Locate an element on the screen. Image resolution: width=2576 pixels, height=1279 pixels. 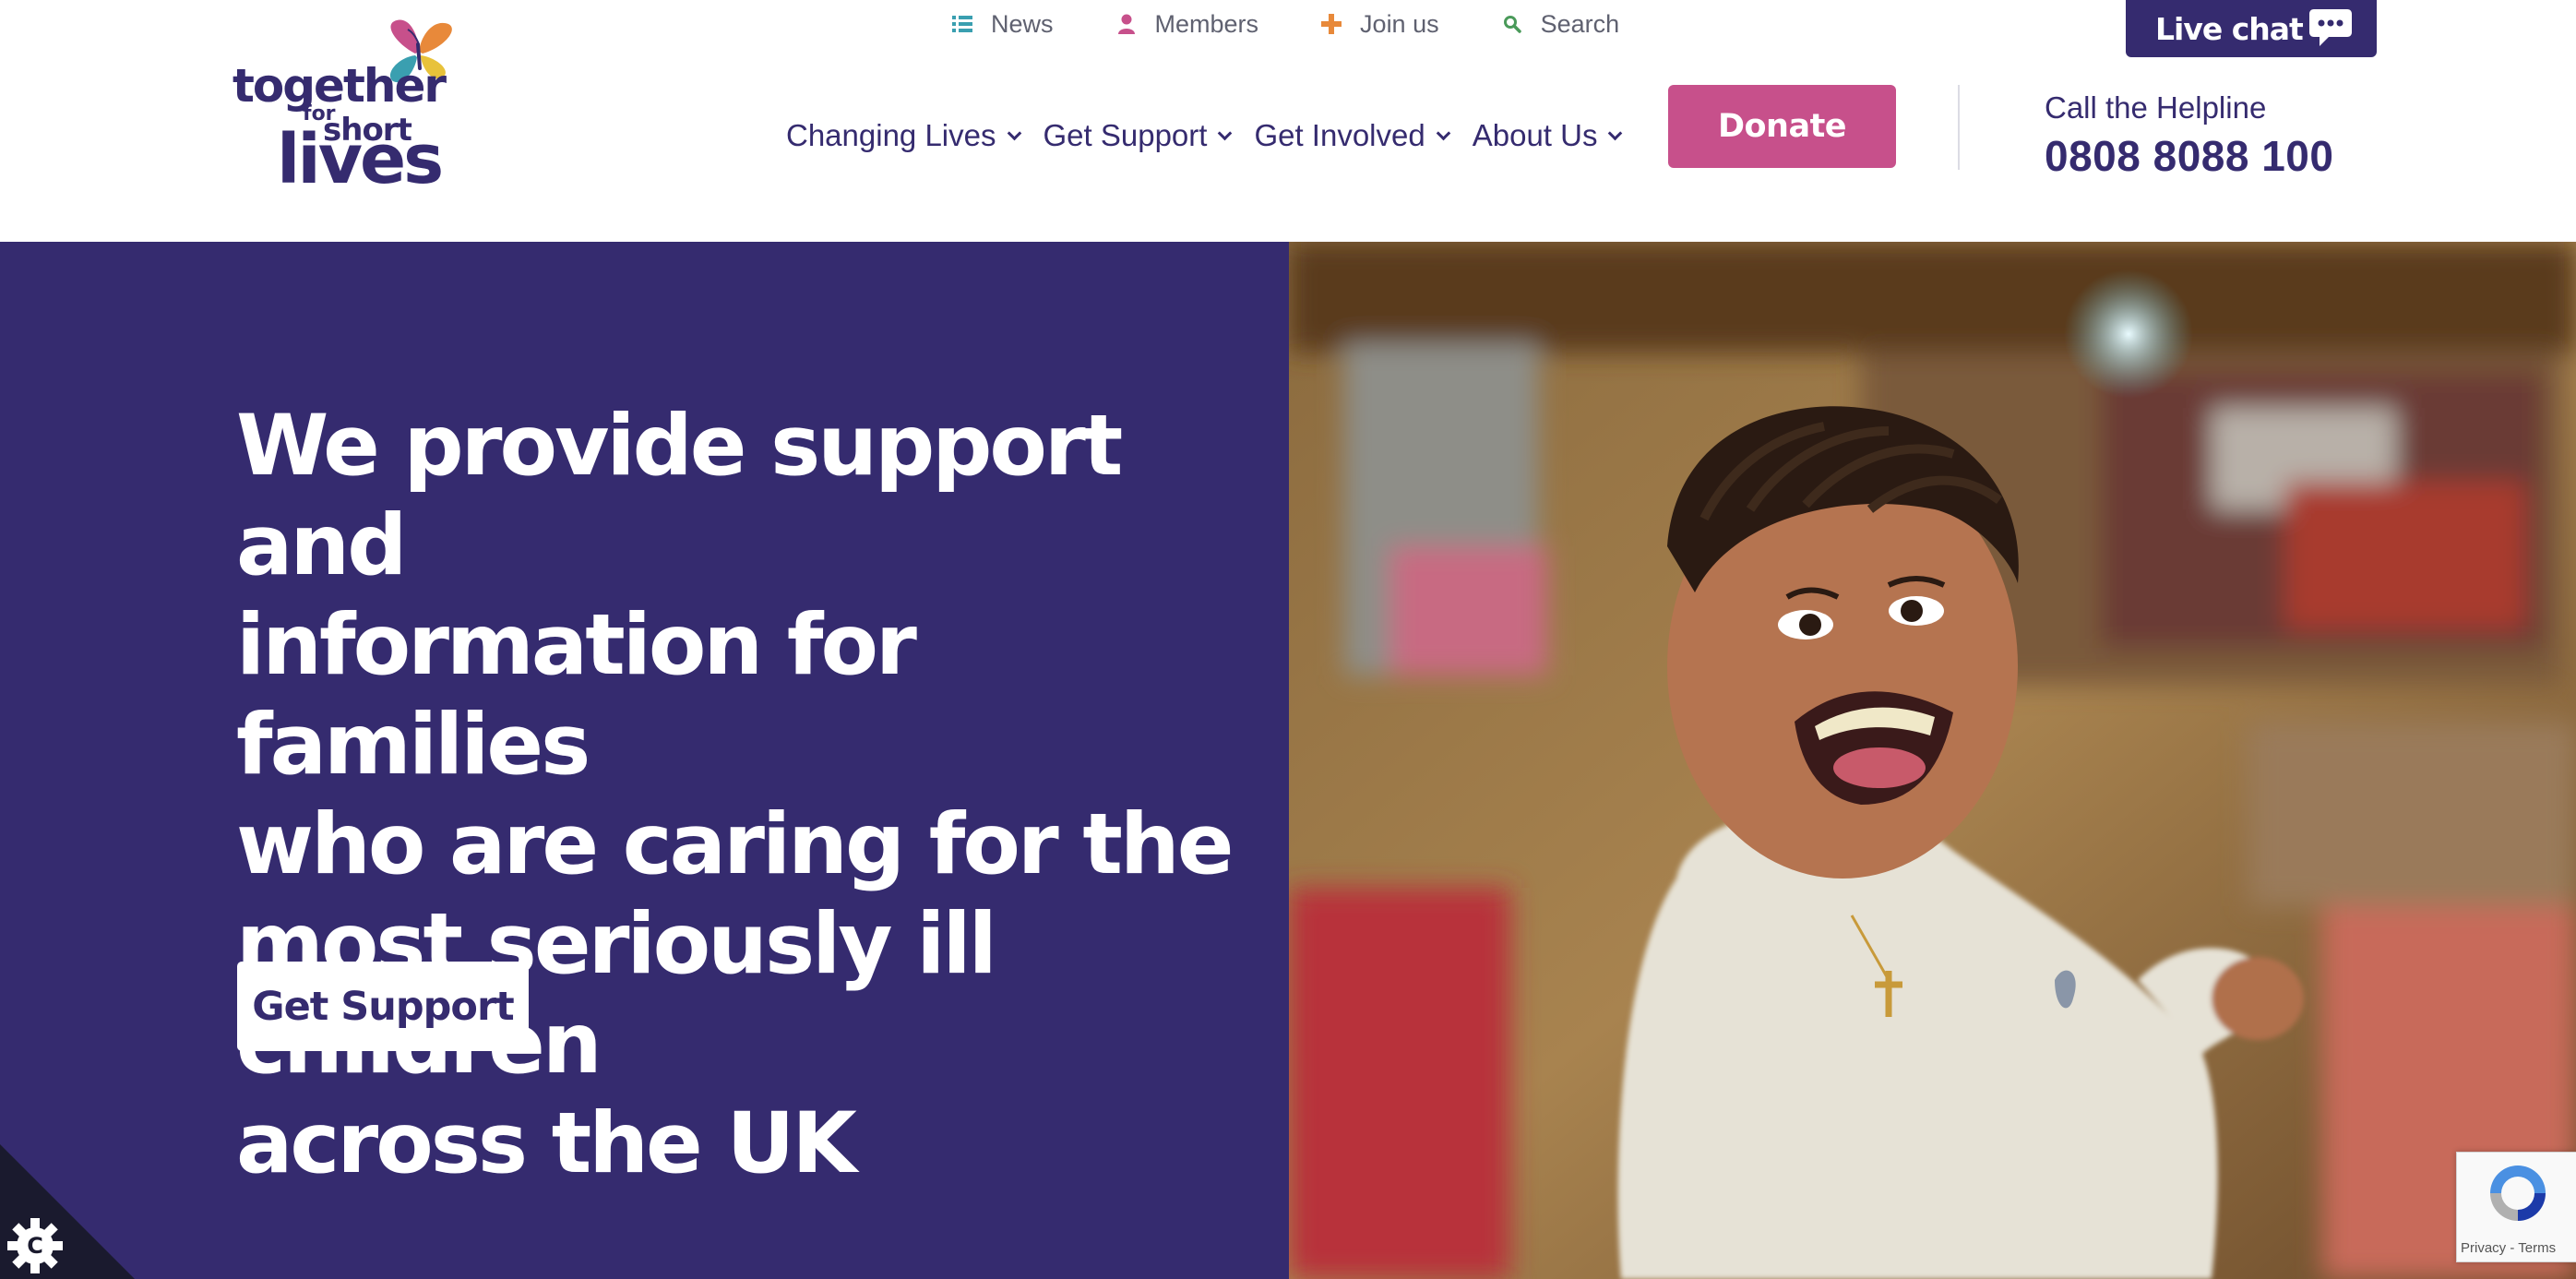
nav-get-involved: Get Involved is located at coordinates (1352, 135).